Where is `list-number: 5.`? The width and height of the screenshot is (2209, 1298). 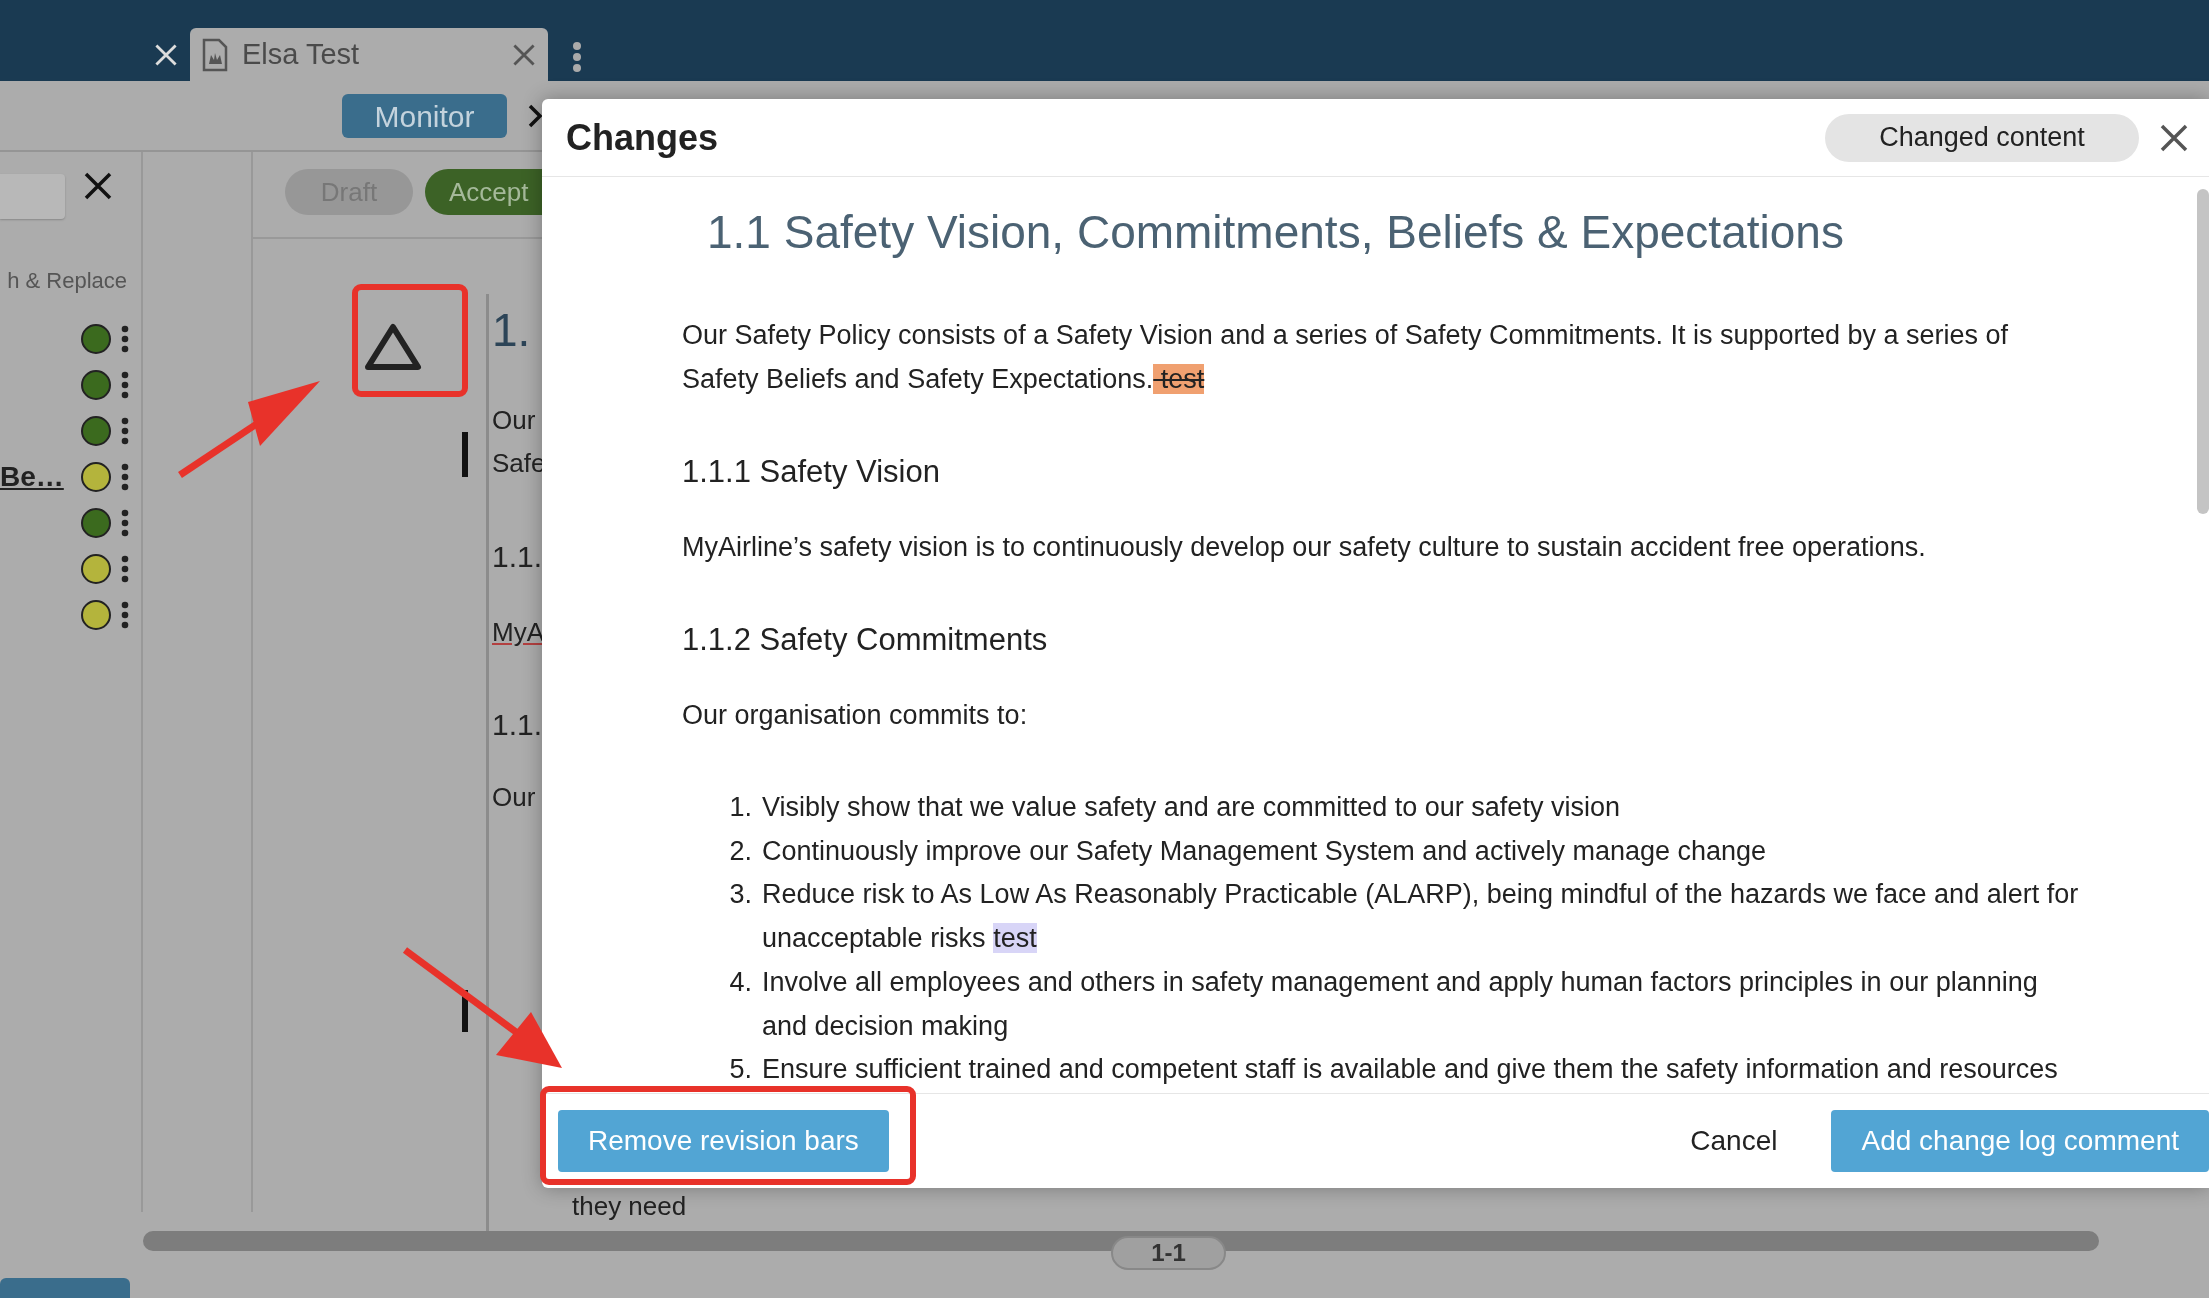
list-number: 5. is located at coordinates (740, 1070).